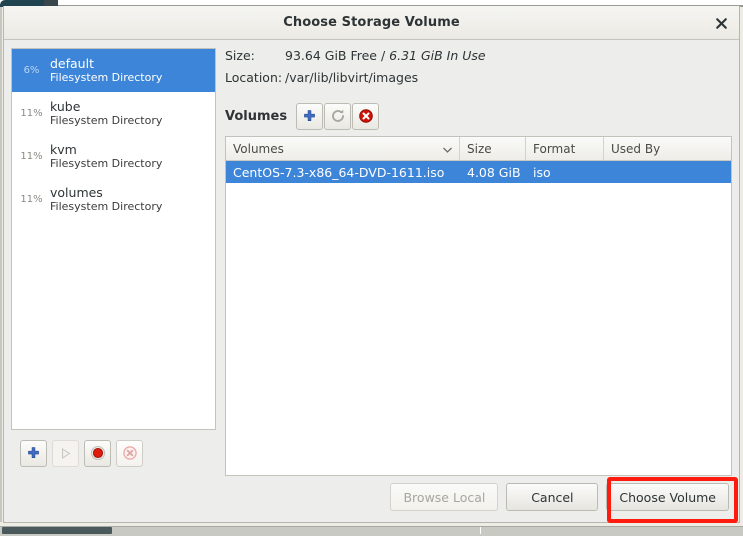 The image size is (743, 536). I want to click on delete-circle-icon, so click(366, 116).